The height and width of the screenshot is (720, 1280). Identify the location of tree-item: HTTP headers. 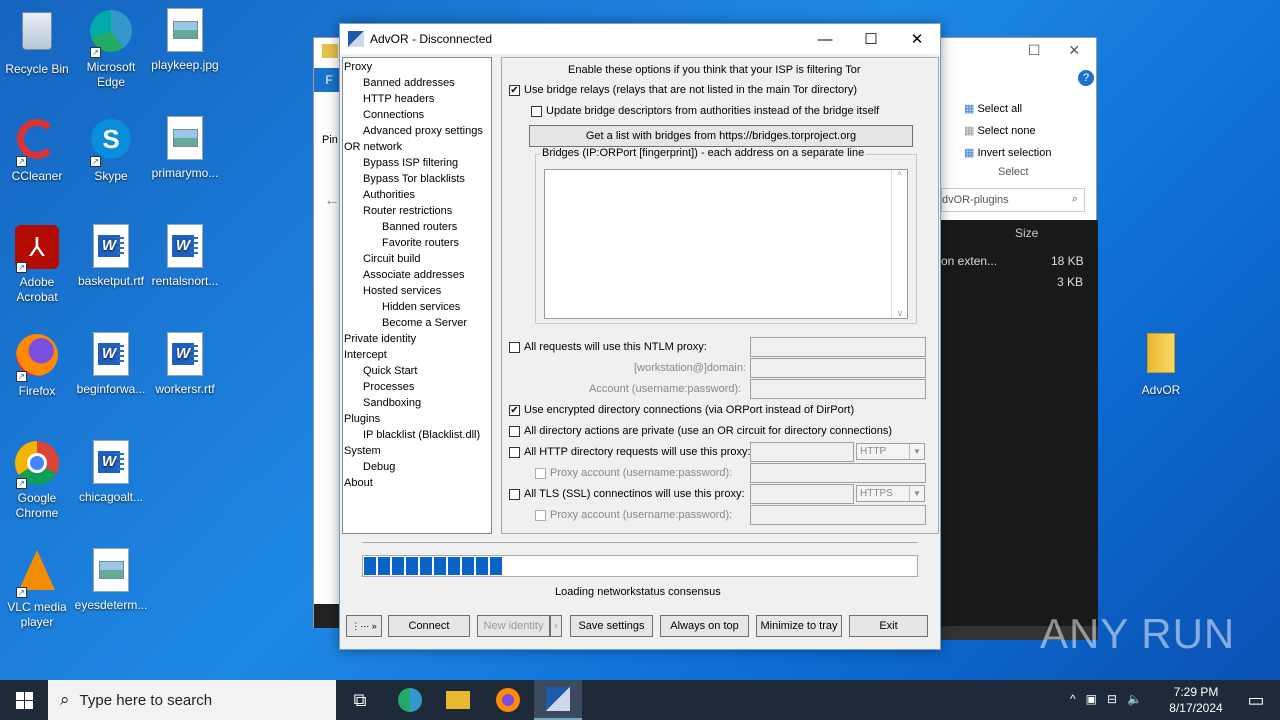
(417, 99).